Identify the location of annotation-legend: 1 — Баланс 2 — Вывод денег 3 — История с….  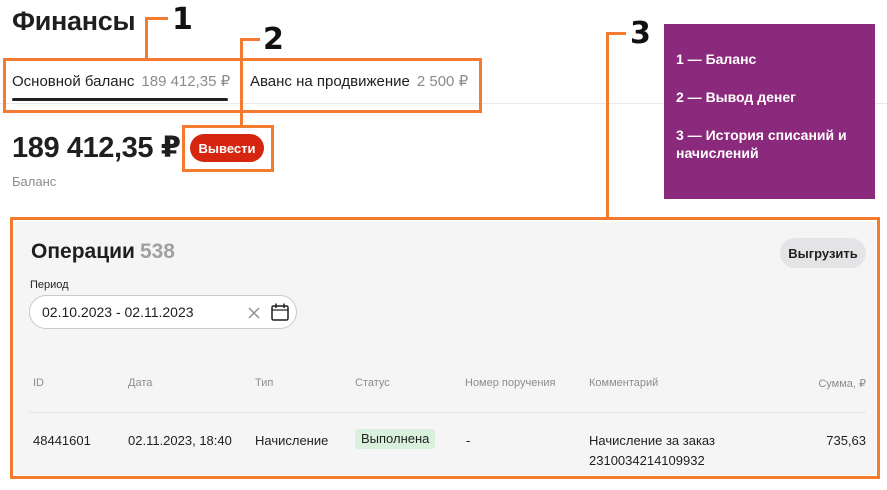
(769, 111).